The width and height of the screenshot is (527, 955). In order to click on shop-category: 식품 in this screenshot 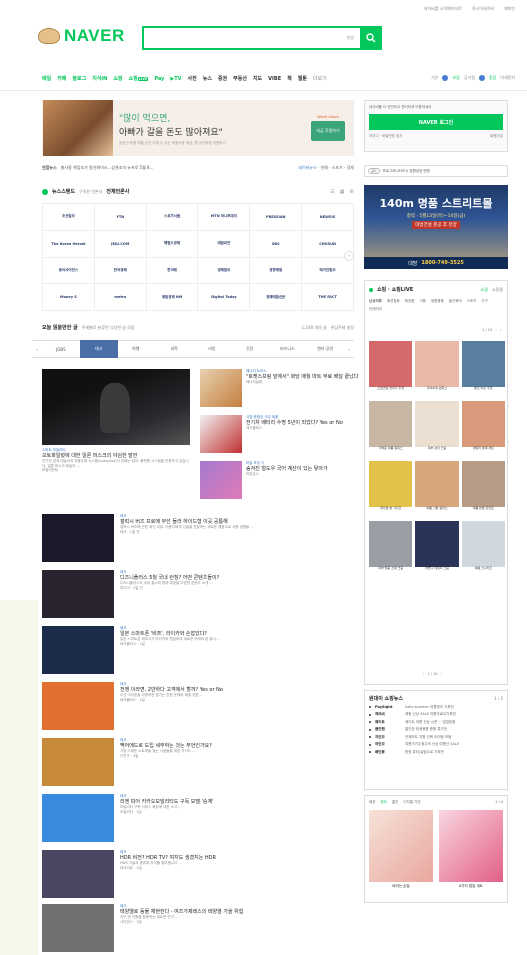, I will do `click(422, 301)`.